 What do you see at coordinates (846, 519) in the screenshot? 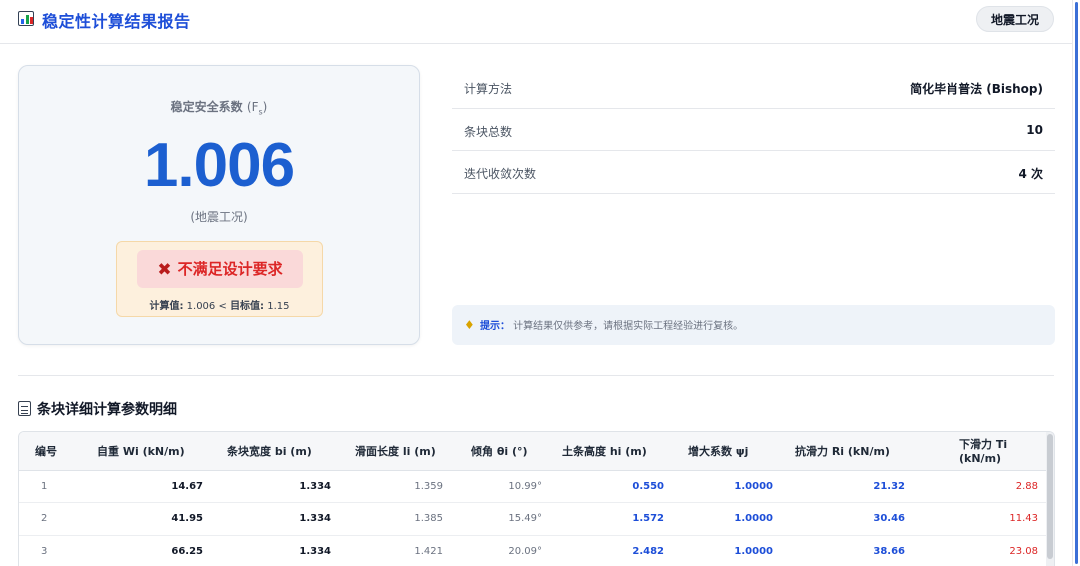
I see `cell-resist: 30.46` at bounding box center [846, 519].